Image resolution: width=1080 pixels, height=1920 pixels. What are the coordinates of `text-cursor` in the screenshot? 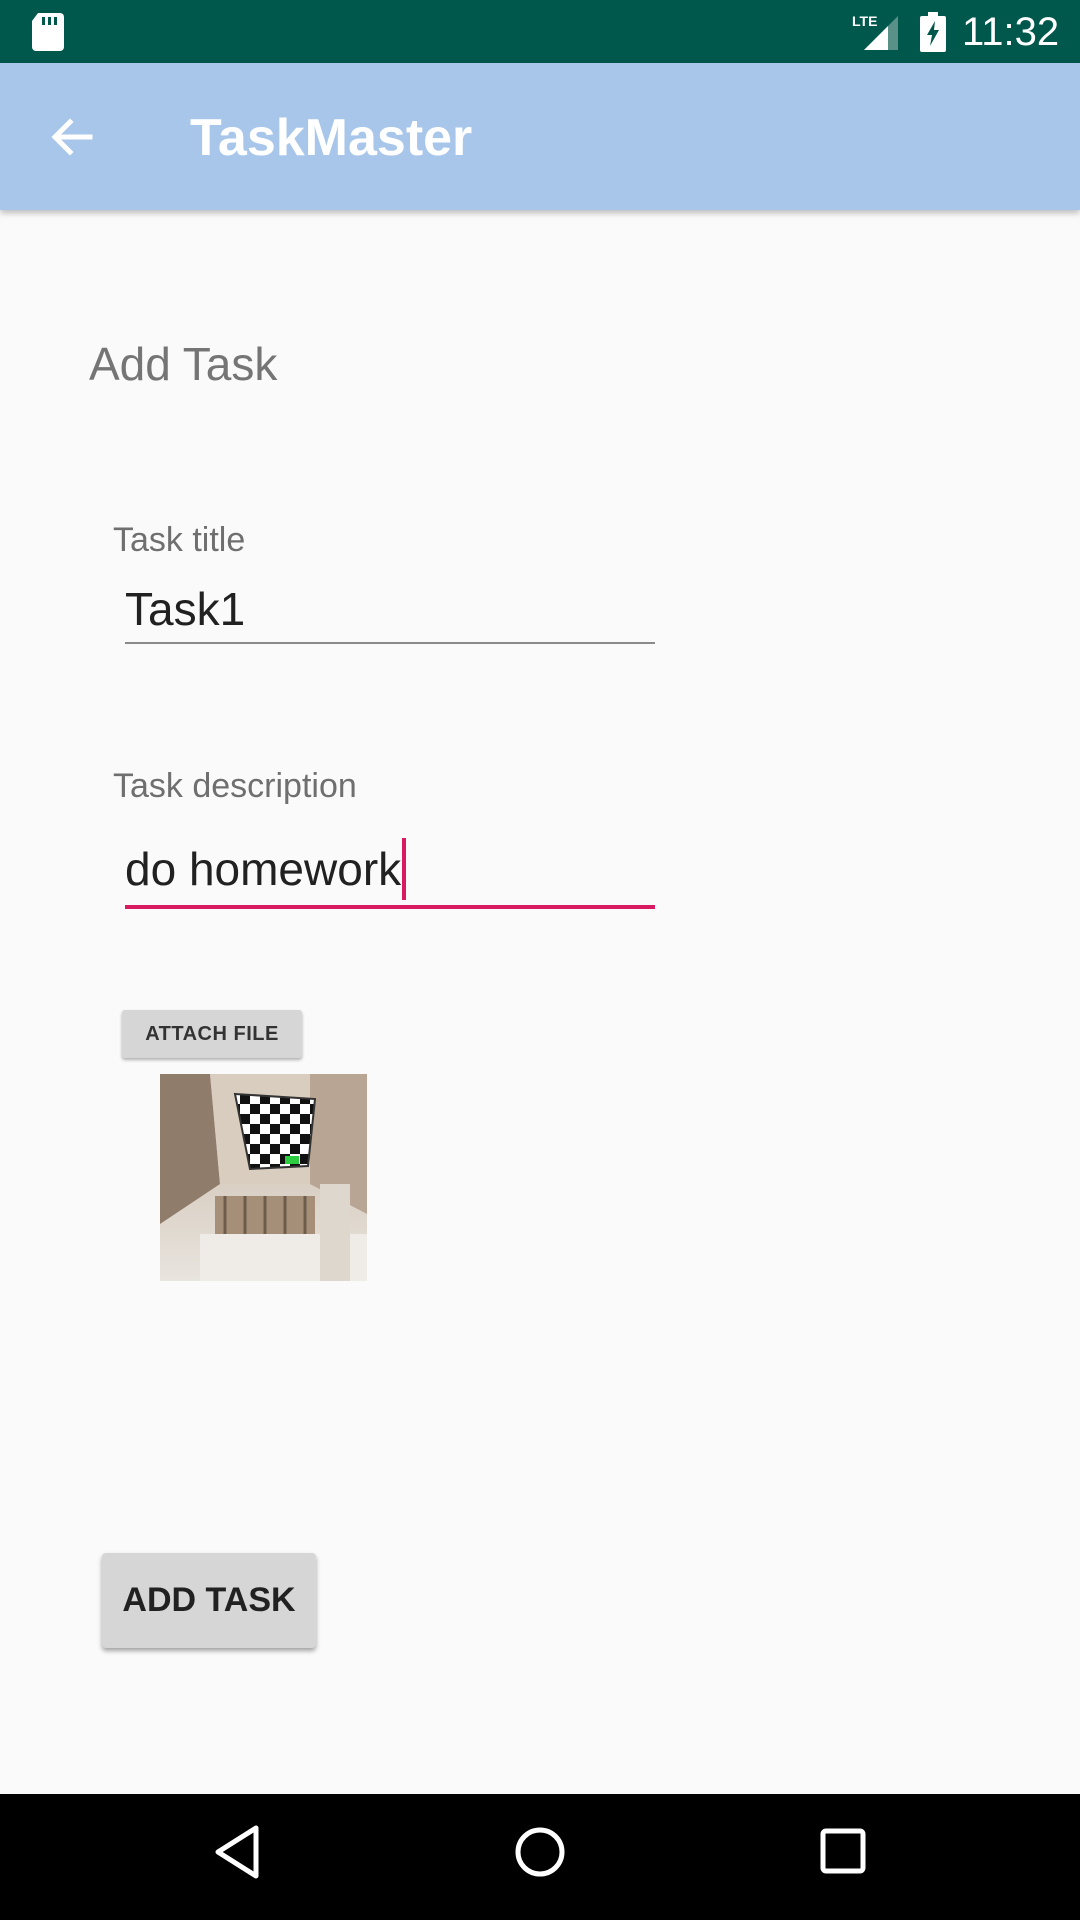 It's located at (404, 869).